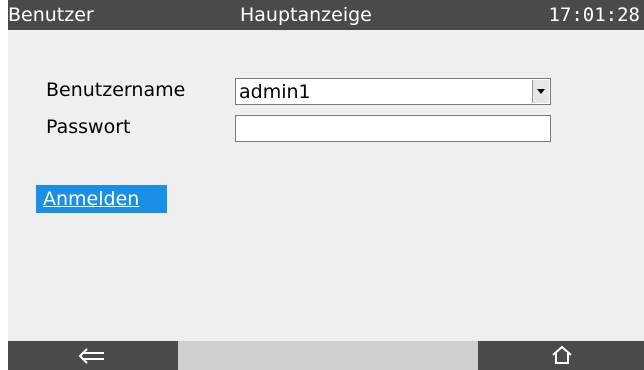 This screenshot has width=644, height=370. I want to click on clock: 17:01:28, so click(594, 15).